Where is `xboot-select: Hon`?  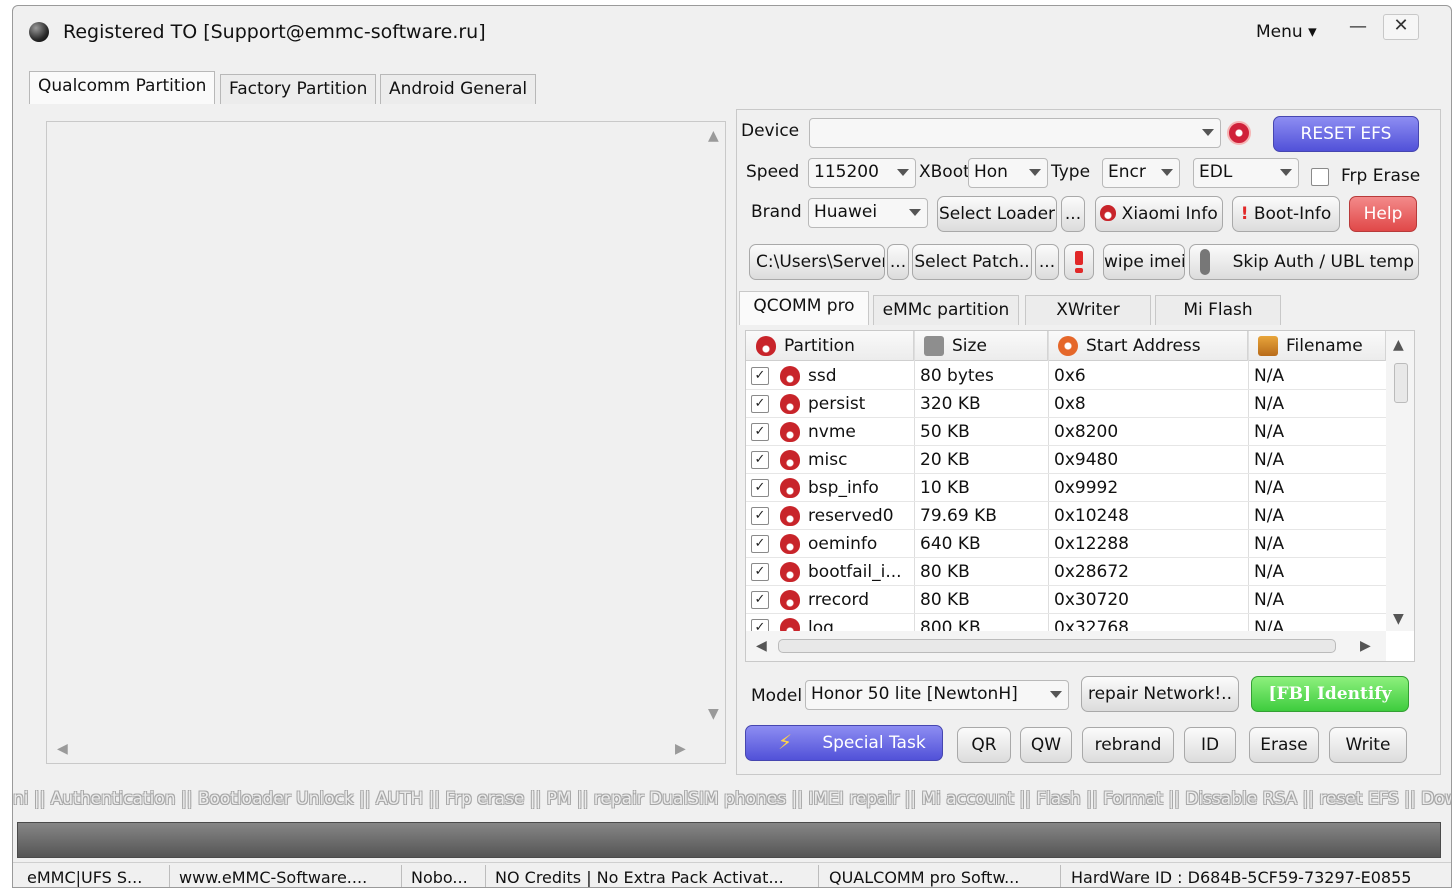 xboot-select: Hon is located at coordinates (1008, 173).